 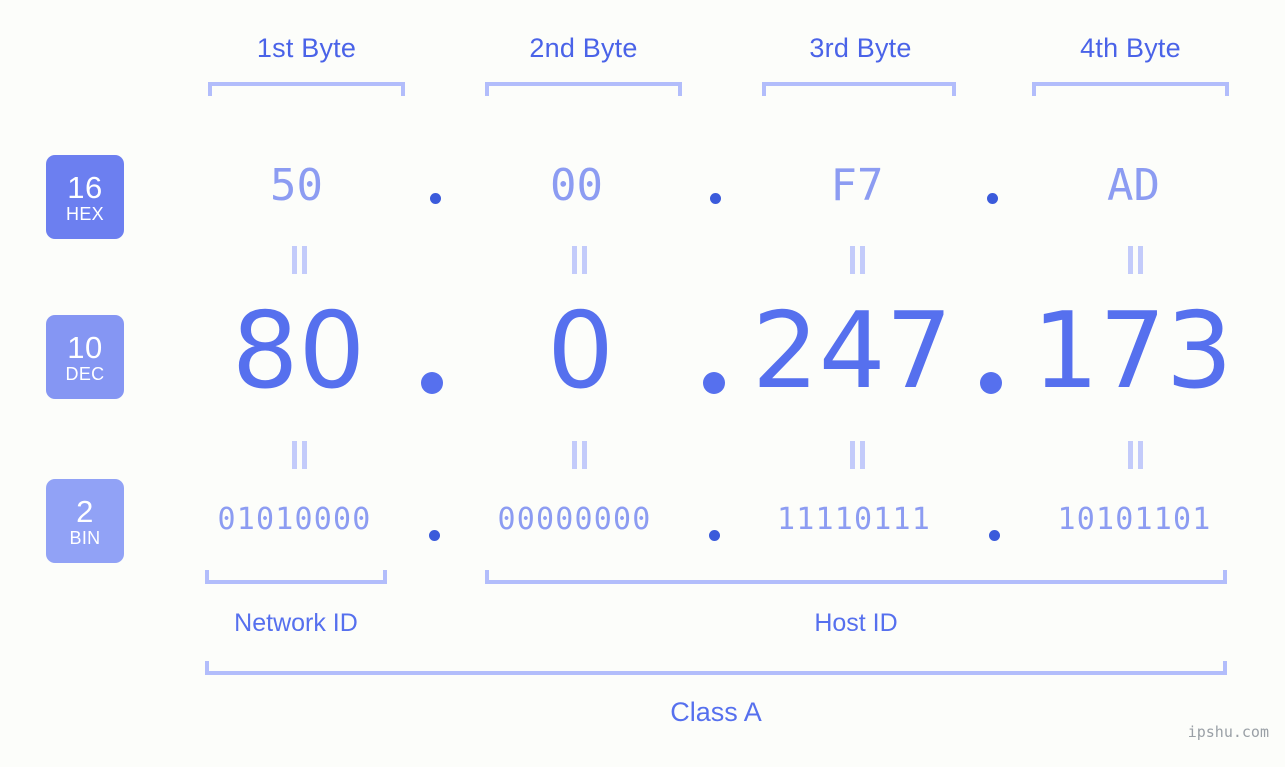 I want to click on class-bracket, so click(x=716, y=668).